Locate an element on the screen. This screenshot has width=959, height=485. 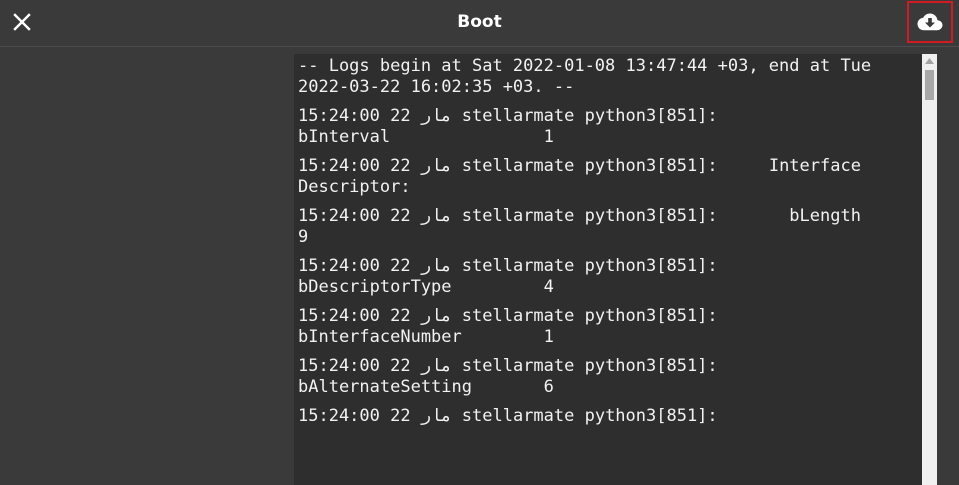
dialog-title: Boot is located at coordinates (479, 22).